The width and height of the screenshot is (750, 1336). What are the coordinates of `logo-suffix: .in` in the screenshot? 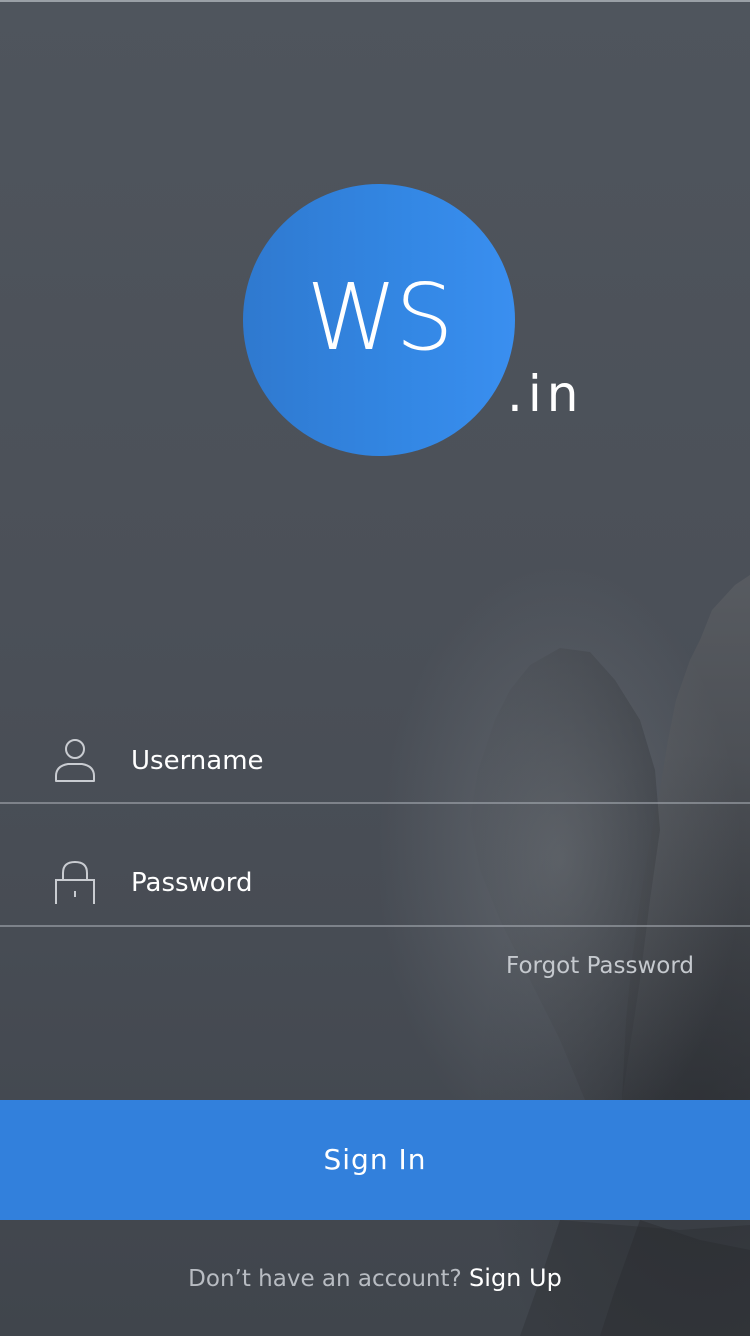 It's located at (545, 394).